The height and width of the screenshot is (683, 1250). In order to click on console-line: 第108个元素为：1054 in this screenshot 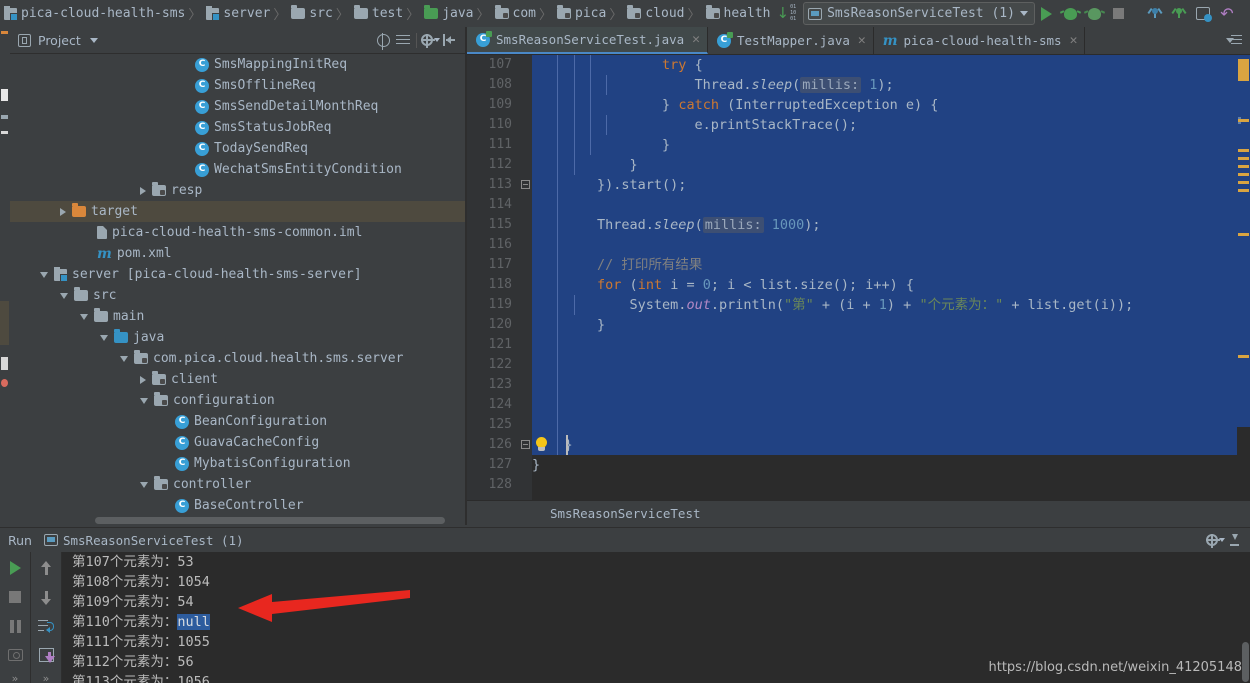, I will do `click(656, 582)`.